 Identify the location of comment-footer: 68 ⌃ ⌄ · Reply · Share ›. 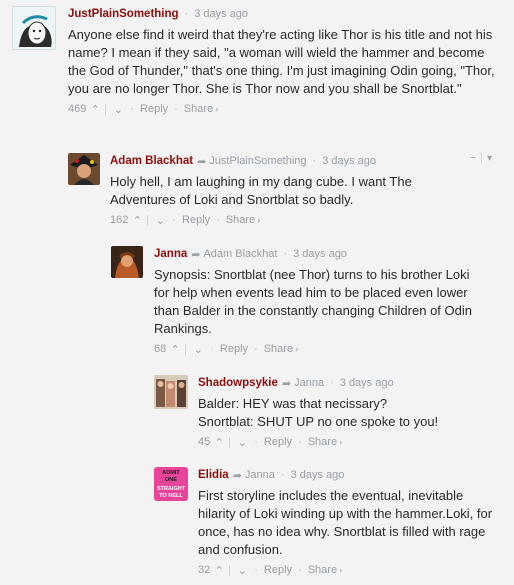
(226, 349).